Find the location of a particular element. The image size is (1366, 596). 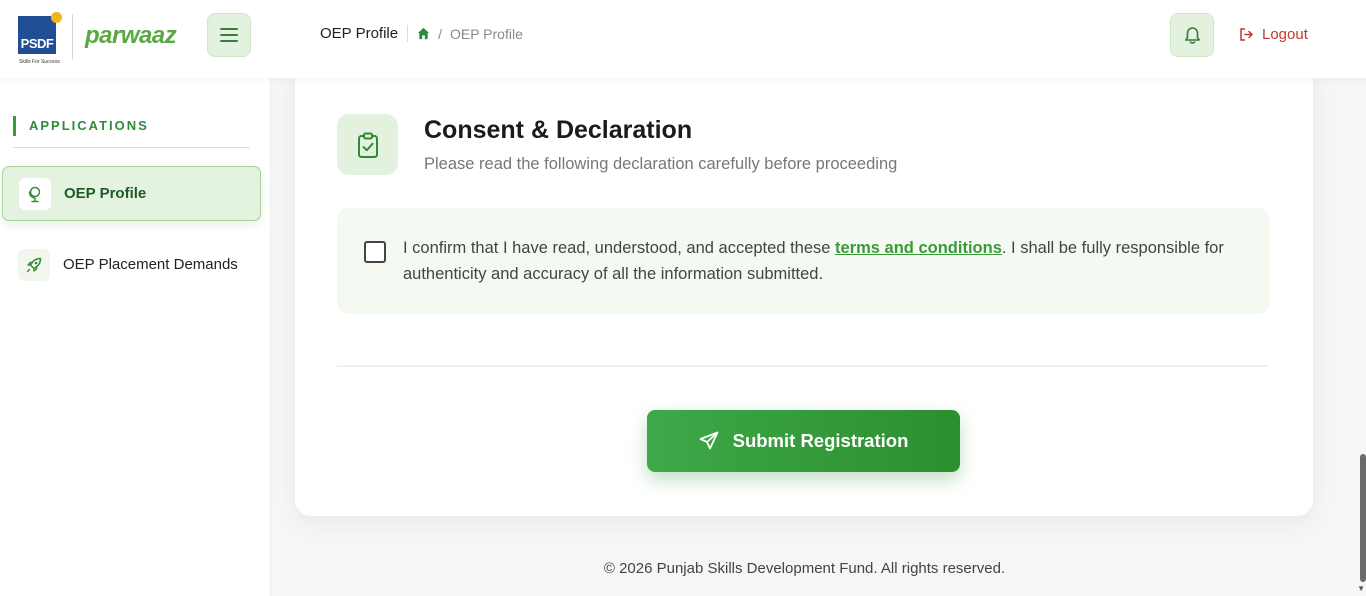

card-divider is located at coordinates (803, 366).